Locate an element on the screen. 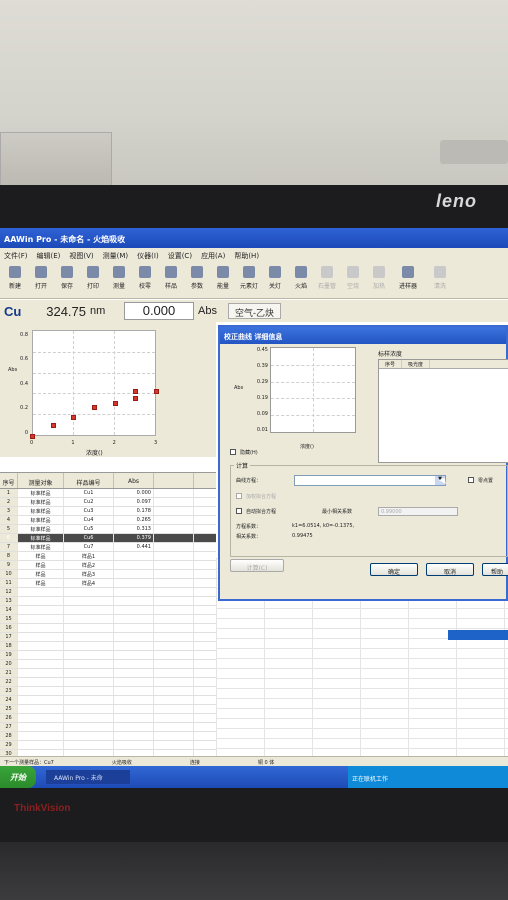 This screenshot has height=900, width=508. table-row: 9 样品 样品2 is located at coordinates (108, 565).